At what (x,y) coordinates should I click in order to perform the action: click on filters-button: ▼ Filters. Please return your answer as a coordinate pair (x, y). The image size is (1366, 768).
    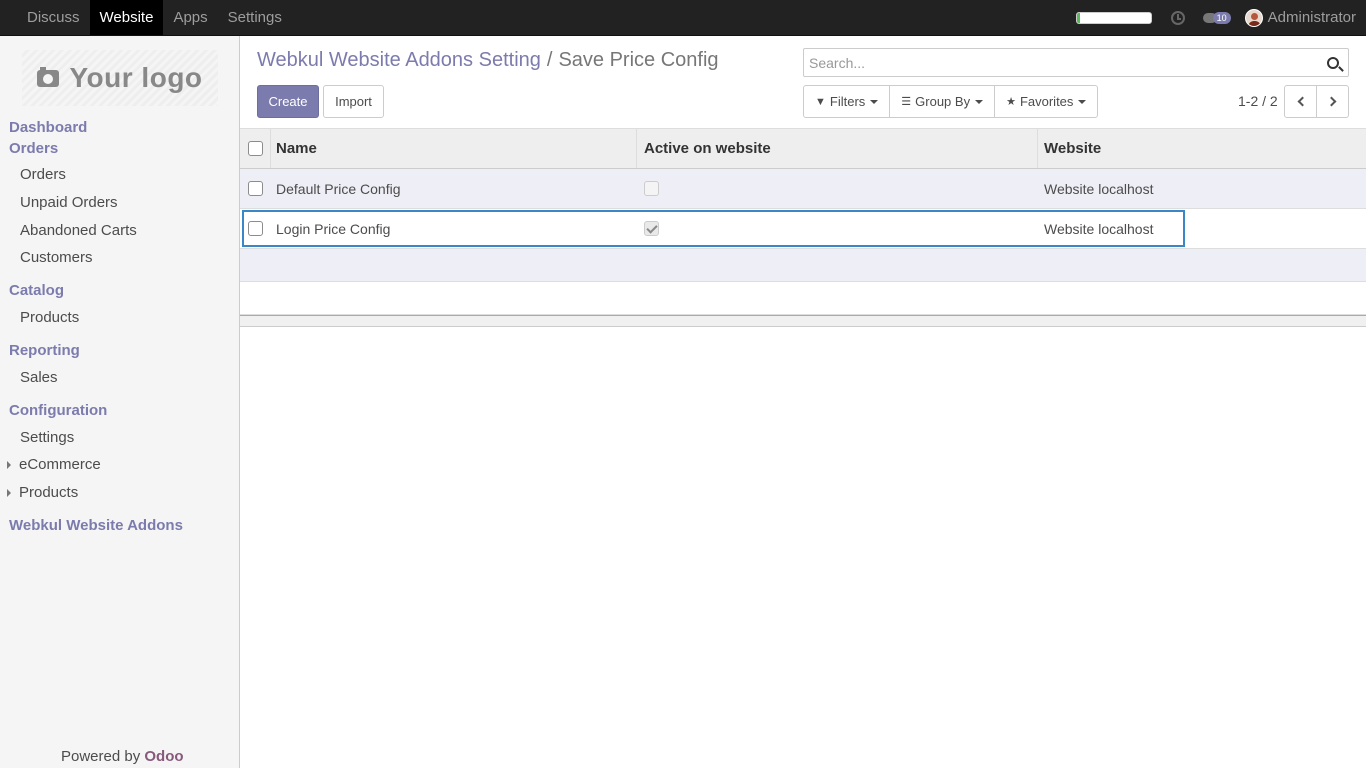
    Looking at the image, I should click on (847, 101).